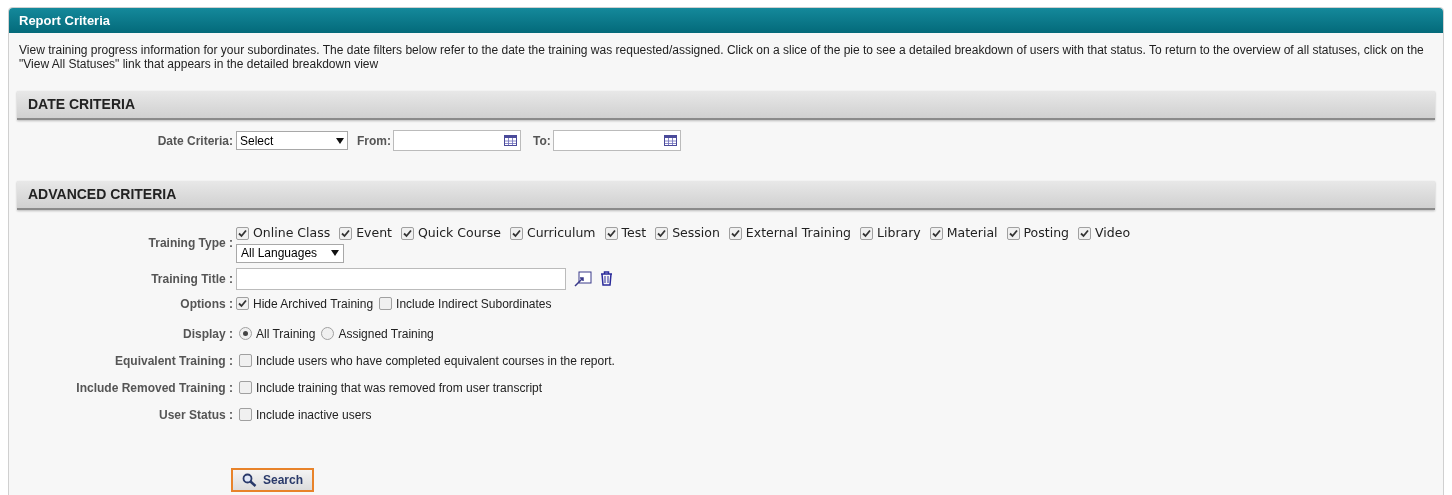 This screenshot has height=495, width=1452. I want to click on field-label: Options :, so click(206, 304).